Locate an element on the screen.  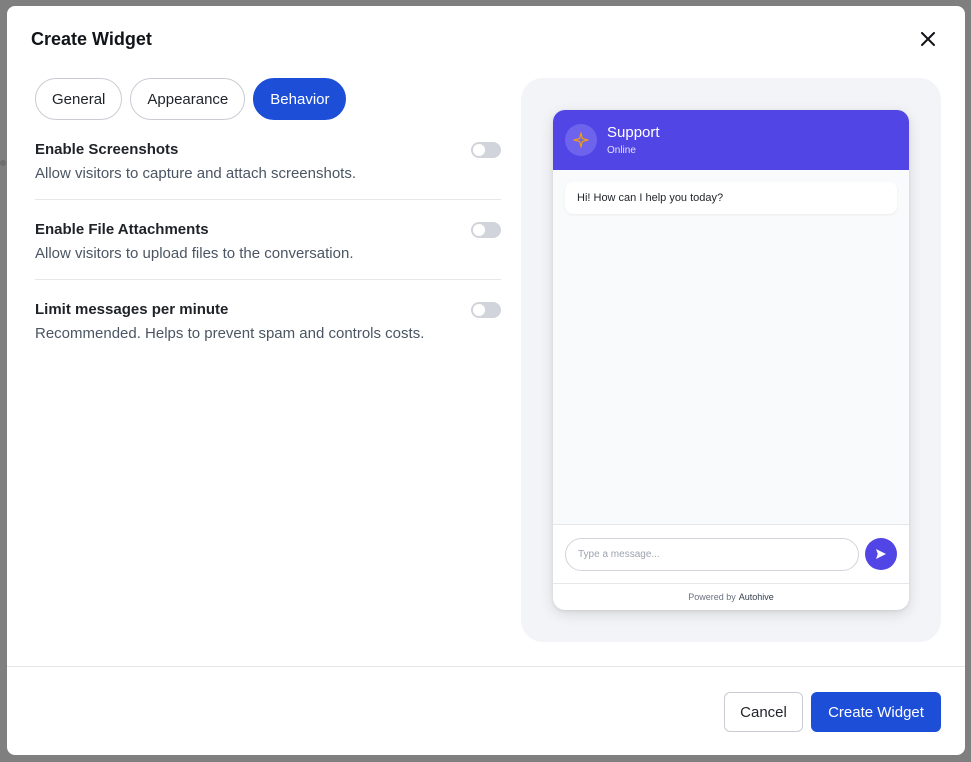
dialog-footer: Cancel Create Widget is located at coordinates (486, 710).